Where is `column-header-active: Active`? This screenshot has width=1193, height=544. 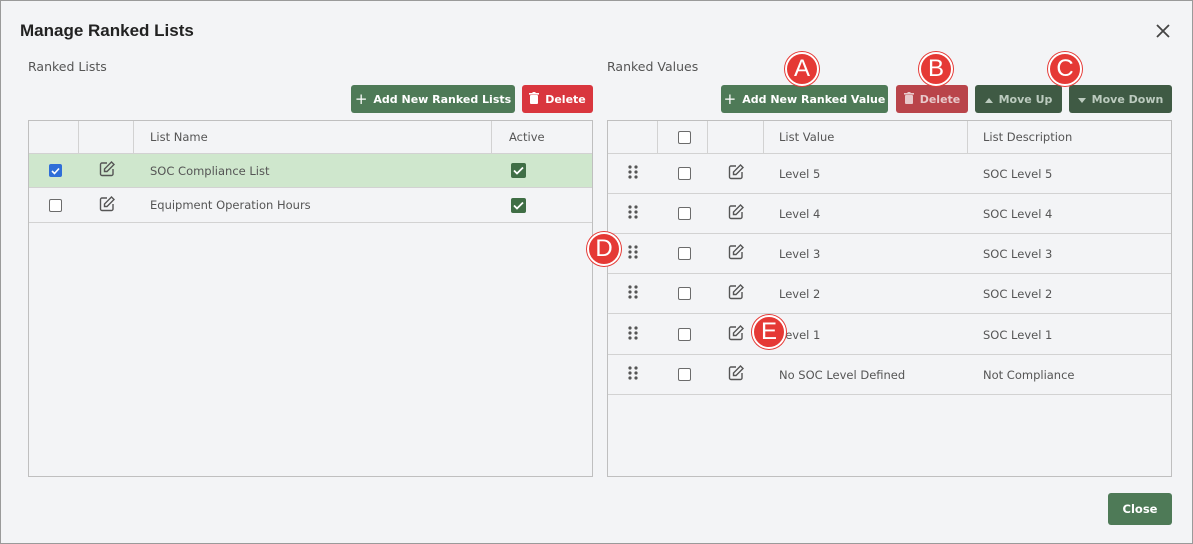
column-header-active: Active is located at coordinates (527, 137).